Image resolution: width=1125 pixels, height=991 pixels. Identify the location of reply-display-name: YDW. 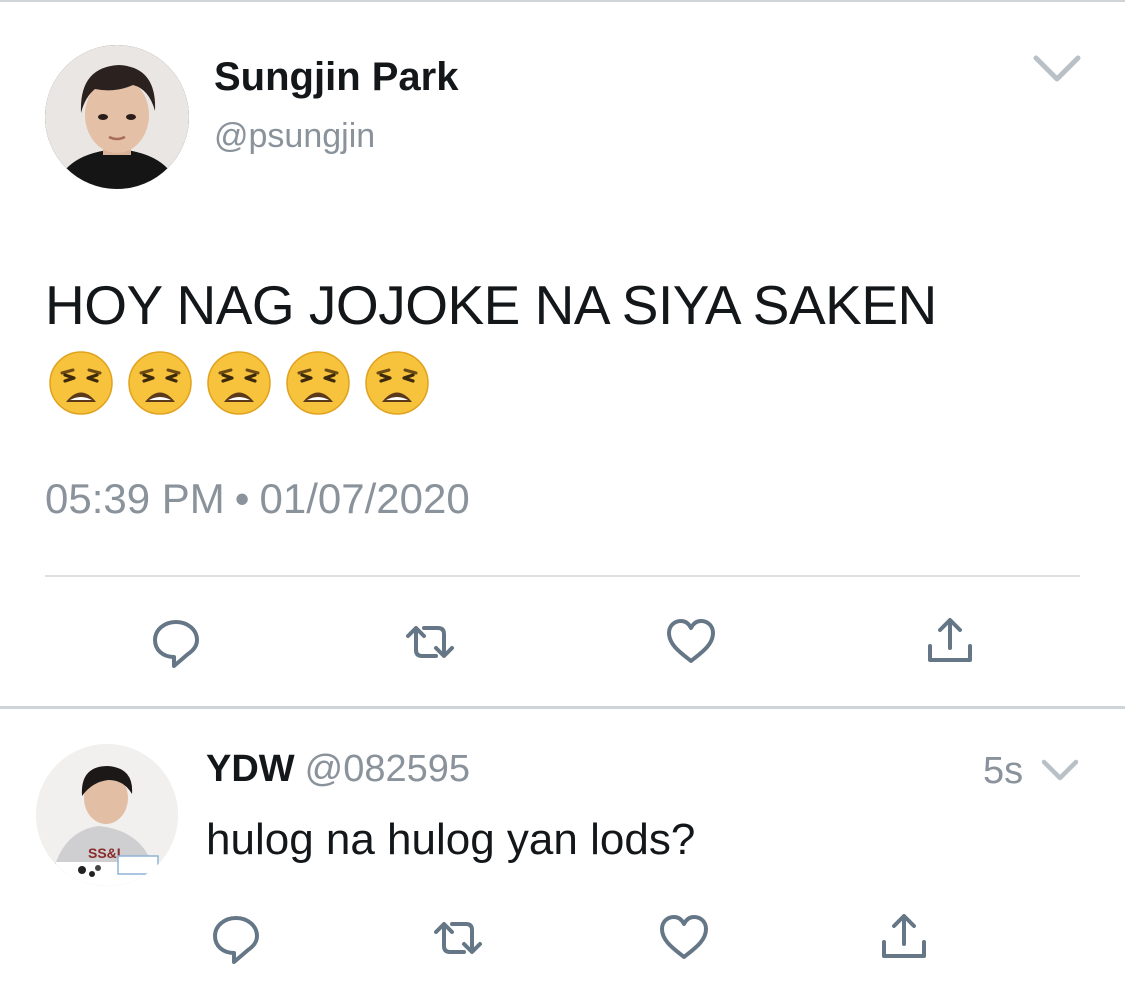
(250, 769).